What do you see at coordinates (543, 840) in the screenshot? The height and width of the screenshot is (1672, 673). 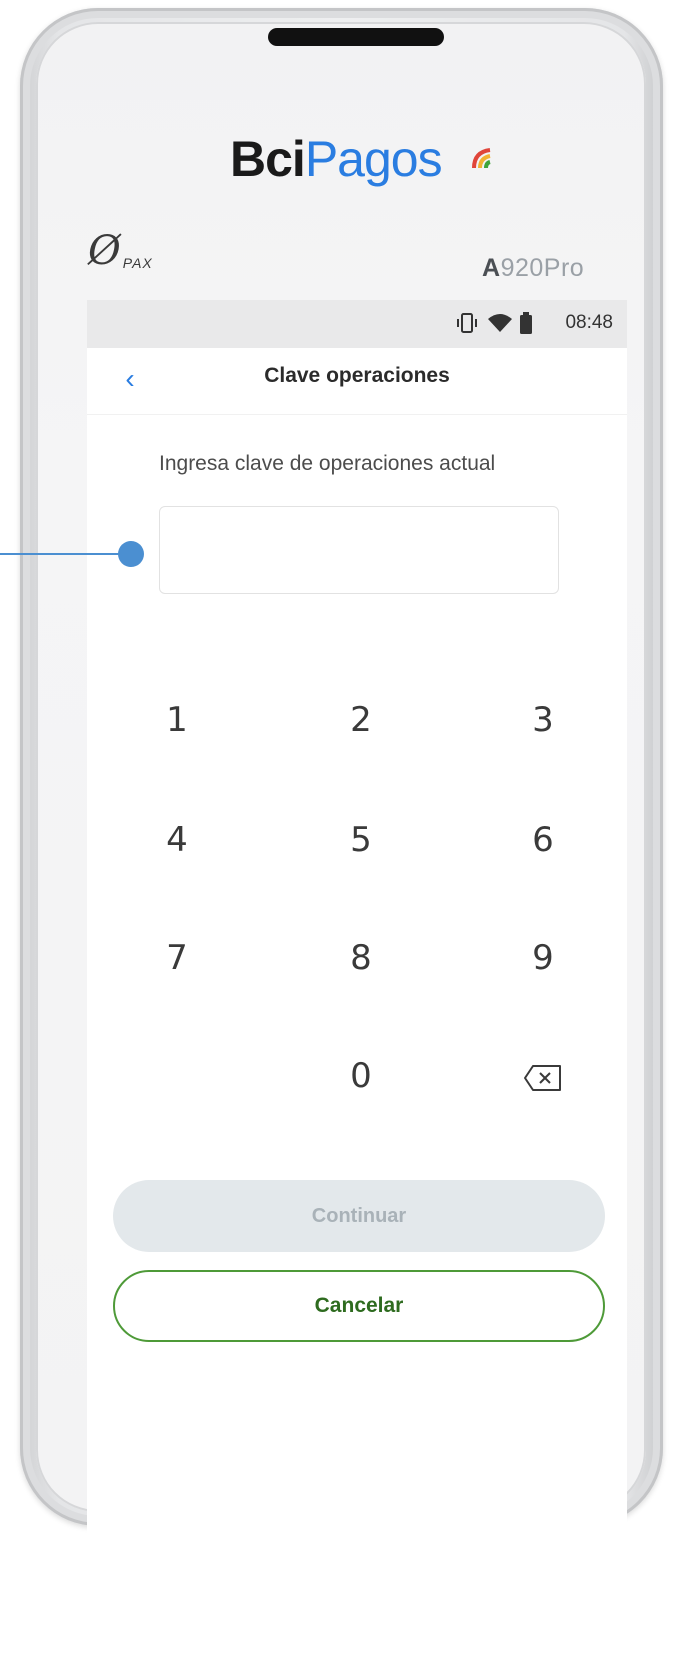 I see `key-6: 6` at bounding box center [543, 840].